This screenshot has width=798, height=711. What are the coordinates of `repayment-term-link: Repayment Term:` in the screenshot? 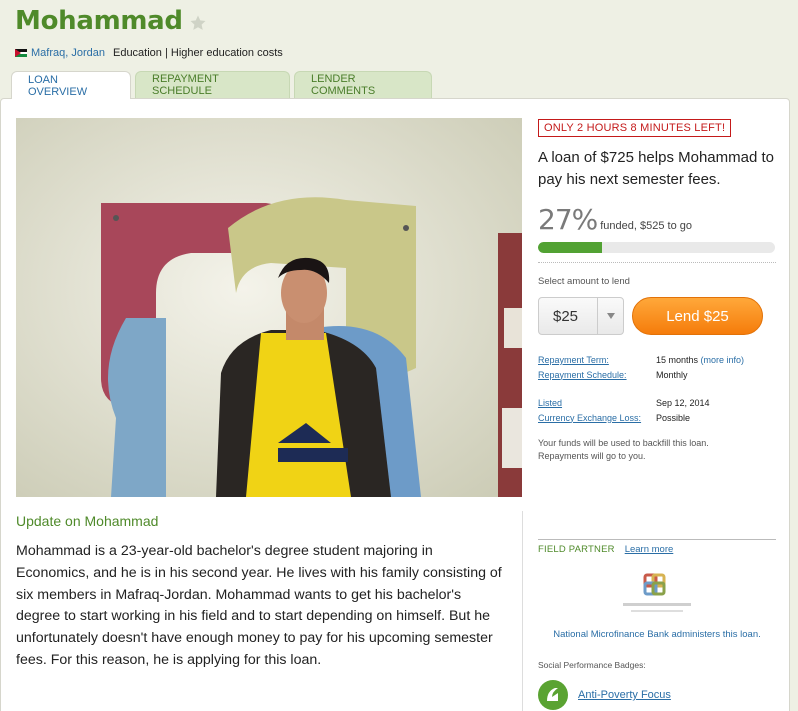 It's located at (597, 360).